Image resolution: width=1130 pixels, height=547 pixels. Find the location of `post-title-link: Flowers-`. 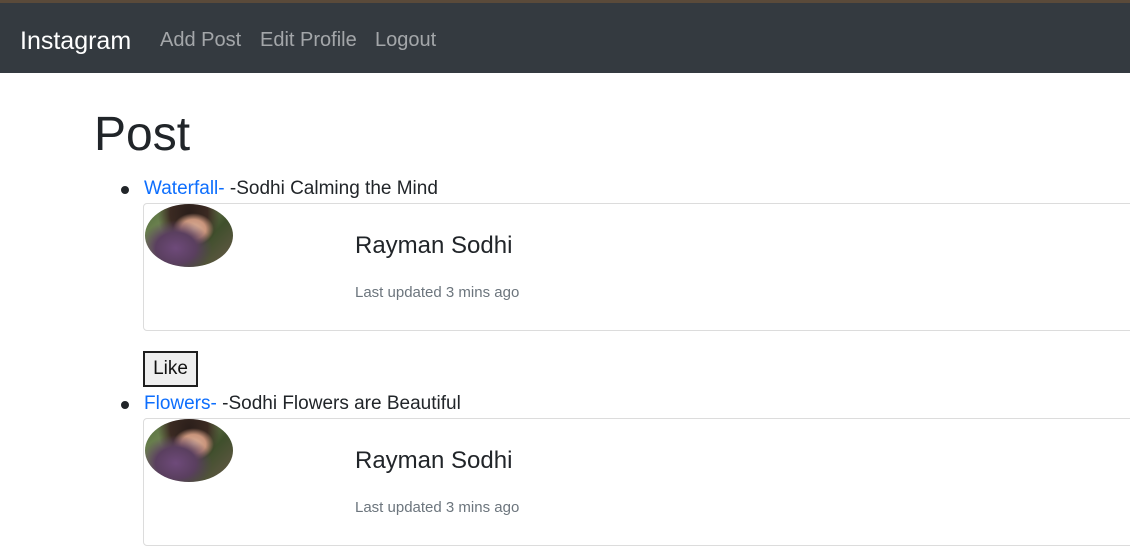

post-title-link: Flowers- is located at coordinates (180, 403).